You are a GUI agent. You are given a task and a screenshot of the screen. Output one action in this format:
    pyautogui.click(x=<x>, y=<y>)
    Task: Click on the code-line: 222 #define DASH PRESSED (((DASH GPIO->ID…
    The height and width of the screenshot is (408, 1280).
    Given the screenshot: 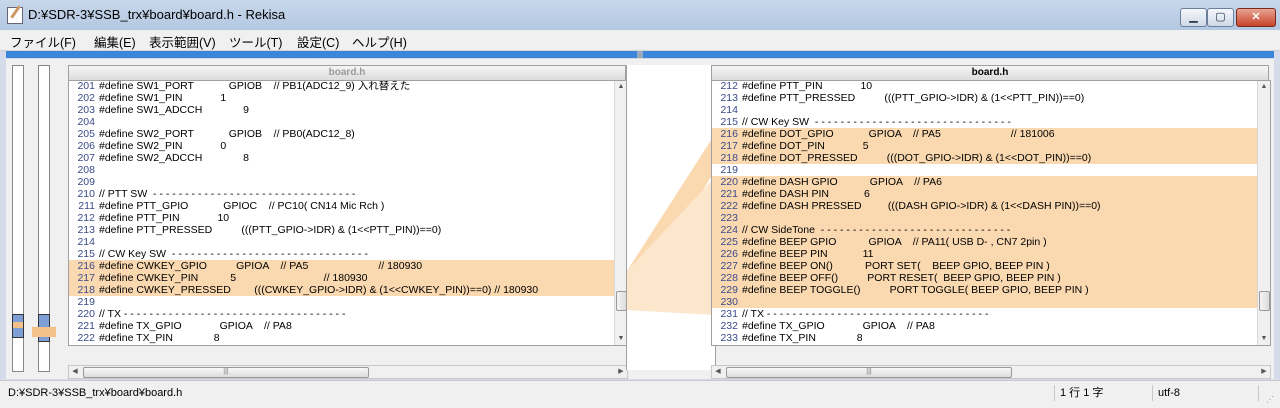 What is the action you would take?
    pyautogui.click(x=991, y=206)
    